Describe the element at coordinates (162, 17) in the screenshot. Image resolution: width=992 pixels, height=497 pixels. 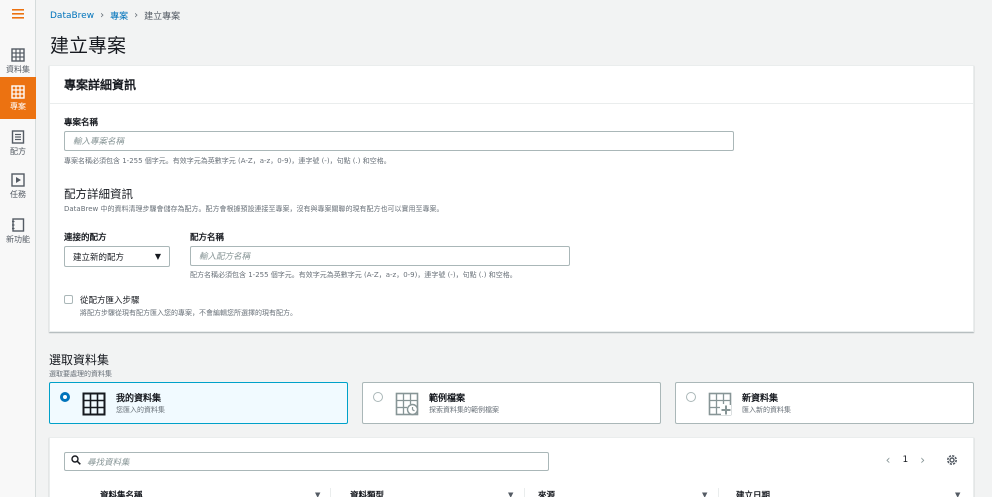
I see `breadcrumb-current: 建立專案` at that location.